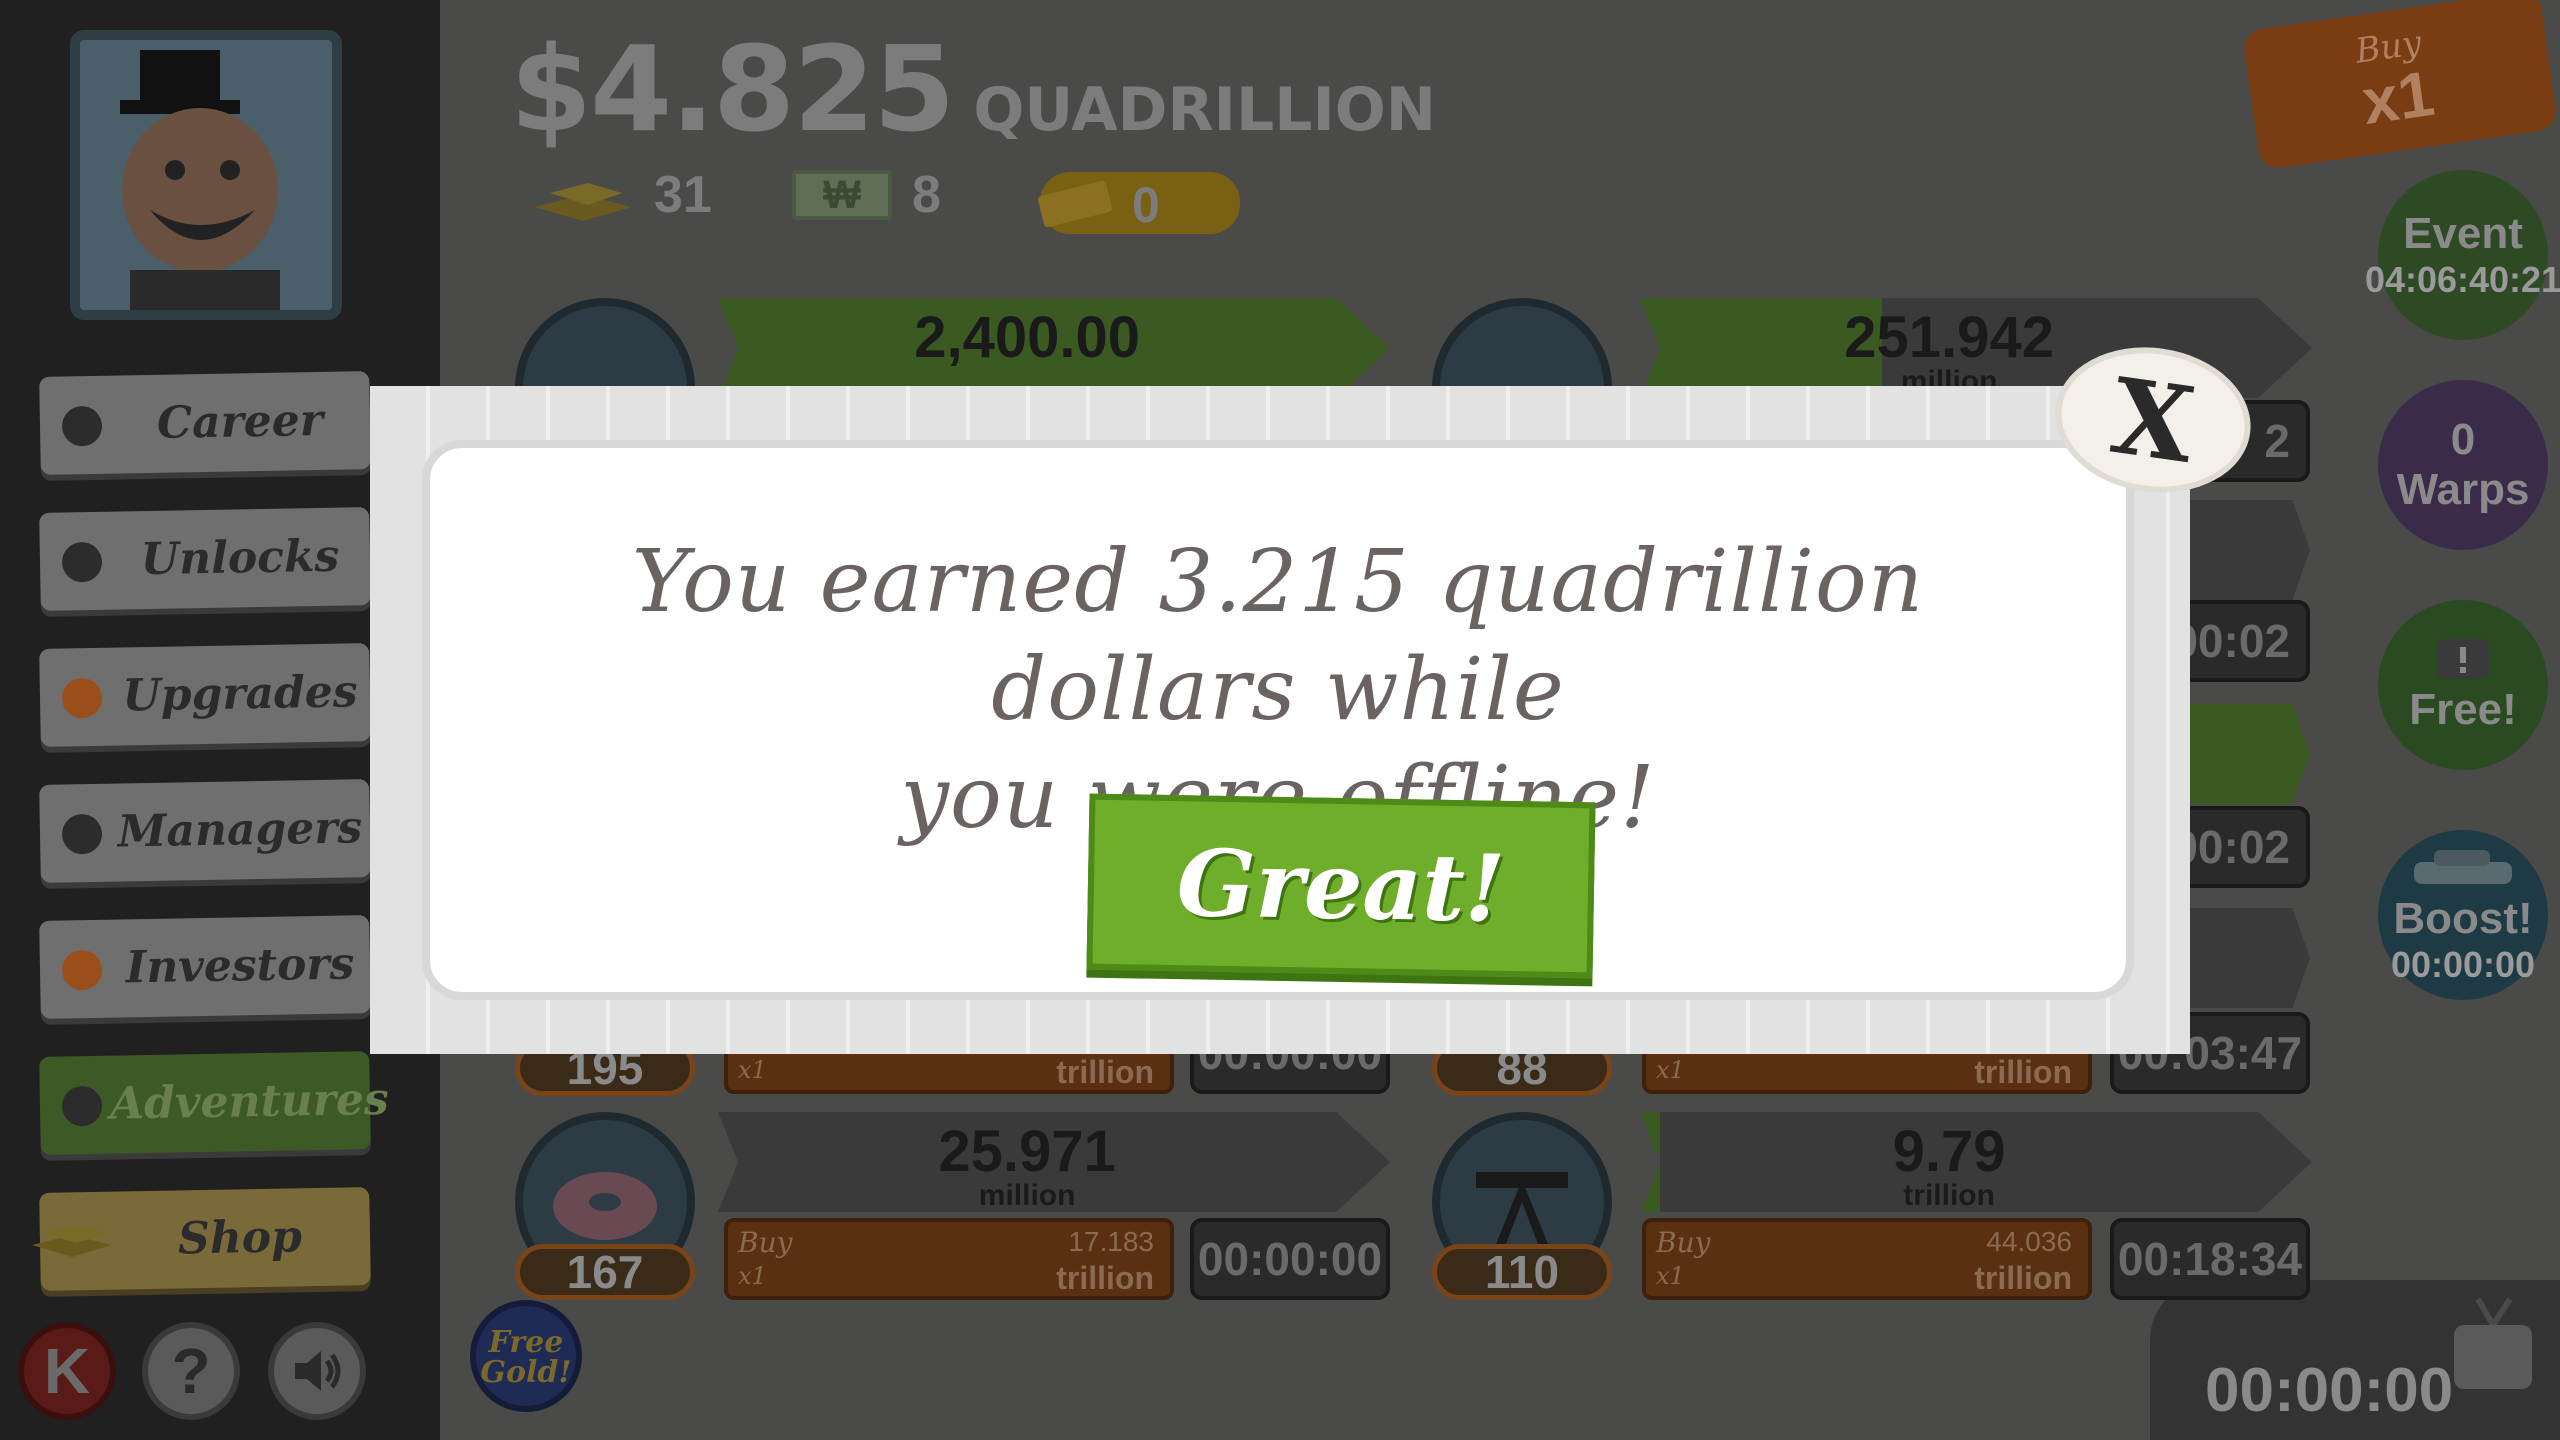  I want to click on gold-counter: 31, so click(620, 195).